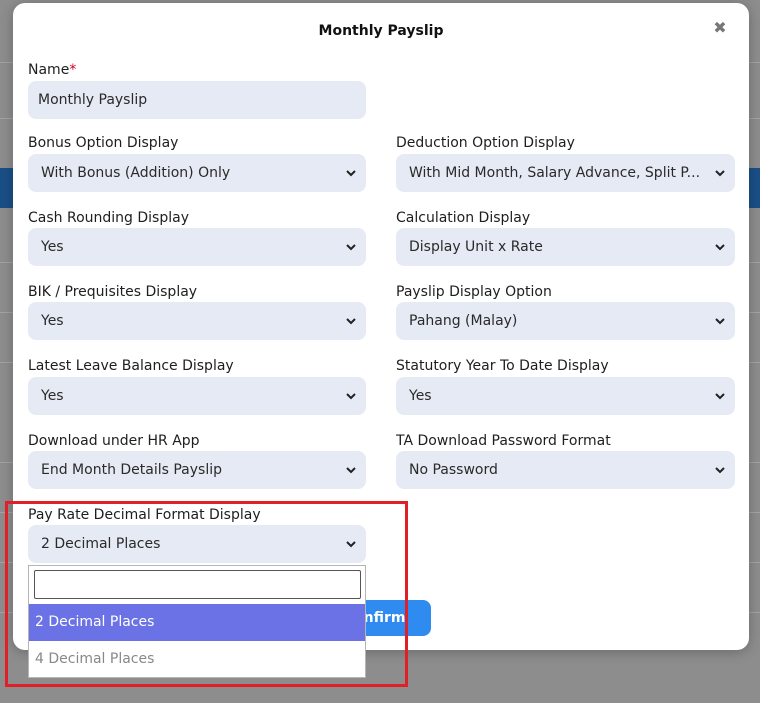  What do you see at coordinates (503, 441) in the screenshot?
I see `ta-password-label: TA Download Password Format` at bounding box center [503, 441].